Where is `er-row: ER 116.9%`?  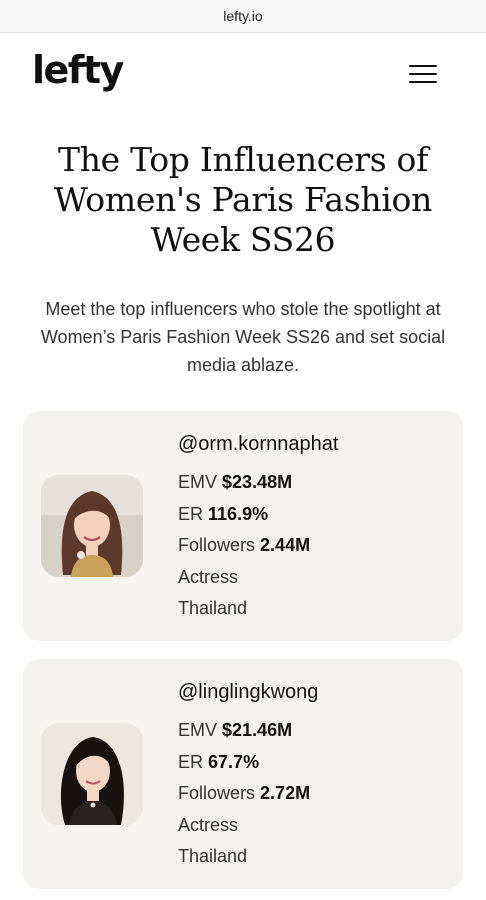
er-row: ER 116.9% is located at coordinates (313, 515).